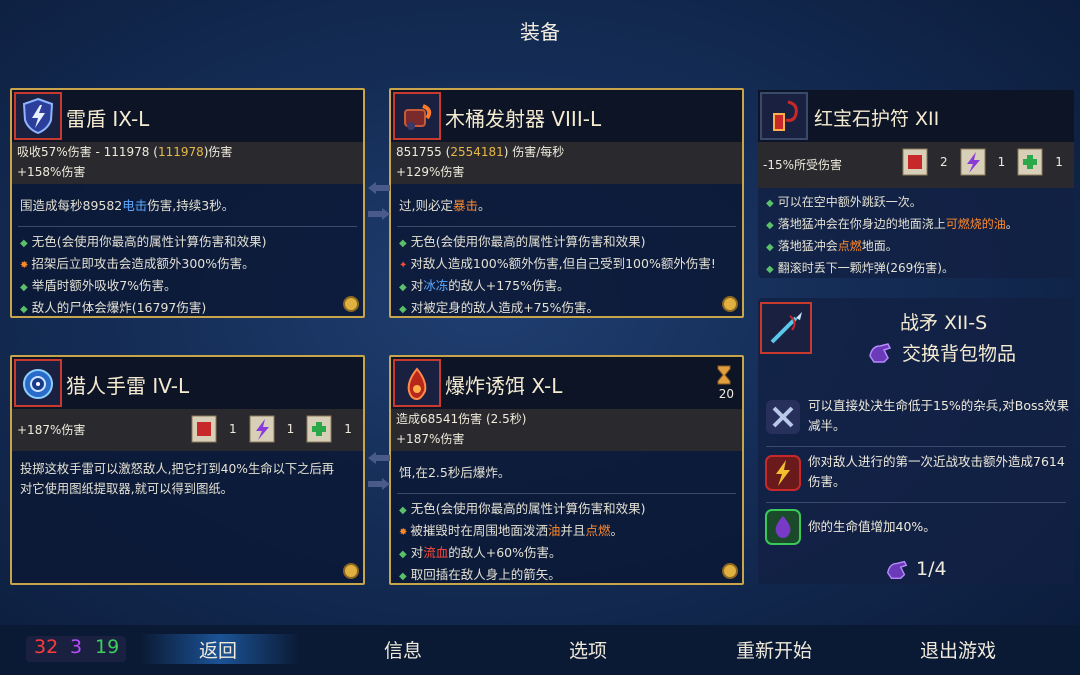 This screenshot has height=675, width=1080. What do you see at coordinates (724, 375) in the screenshot?
I see `hourglass-icon` at bounding box center [724, 375].